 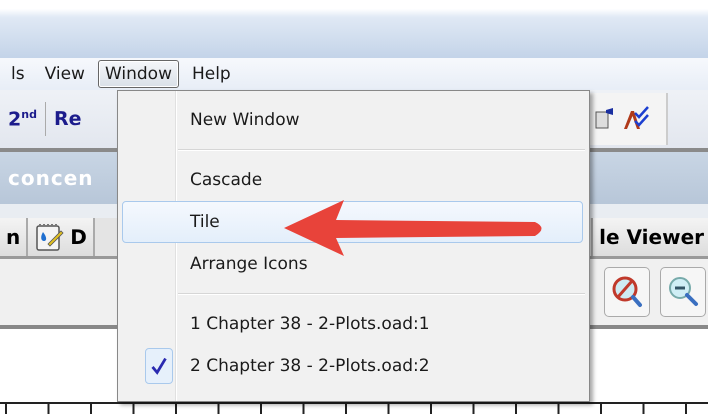 I want to click on menu-entry: 1 Chapter 38 - 2-Plots.oad:1, so click(x=352, y=324).